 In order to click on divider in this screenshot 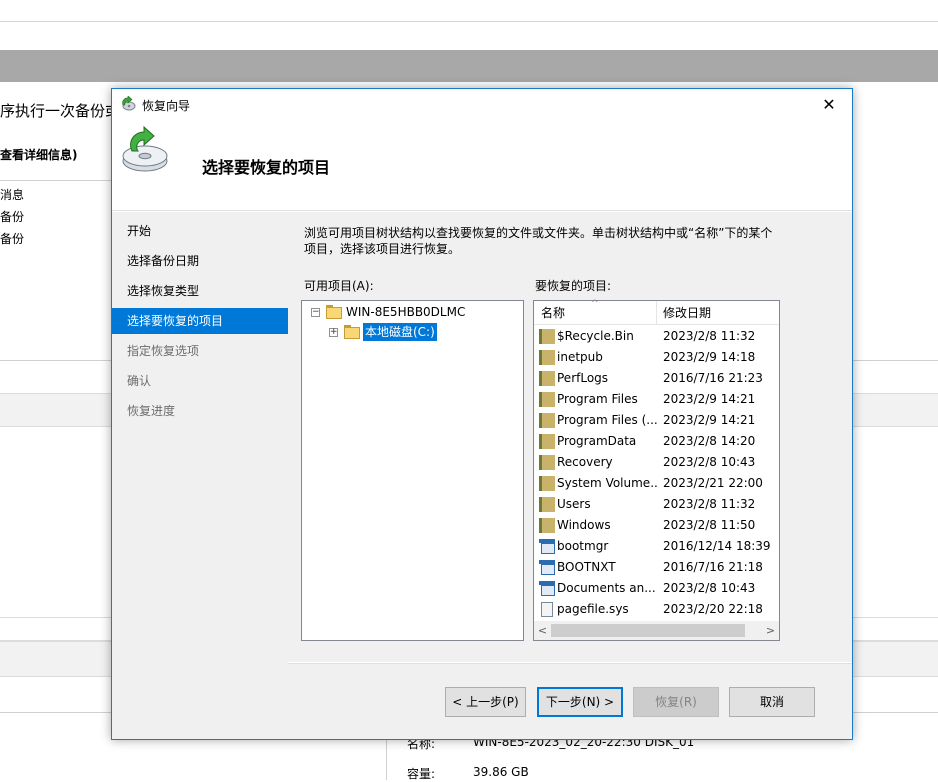, I will do `click(469, 21)`.